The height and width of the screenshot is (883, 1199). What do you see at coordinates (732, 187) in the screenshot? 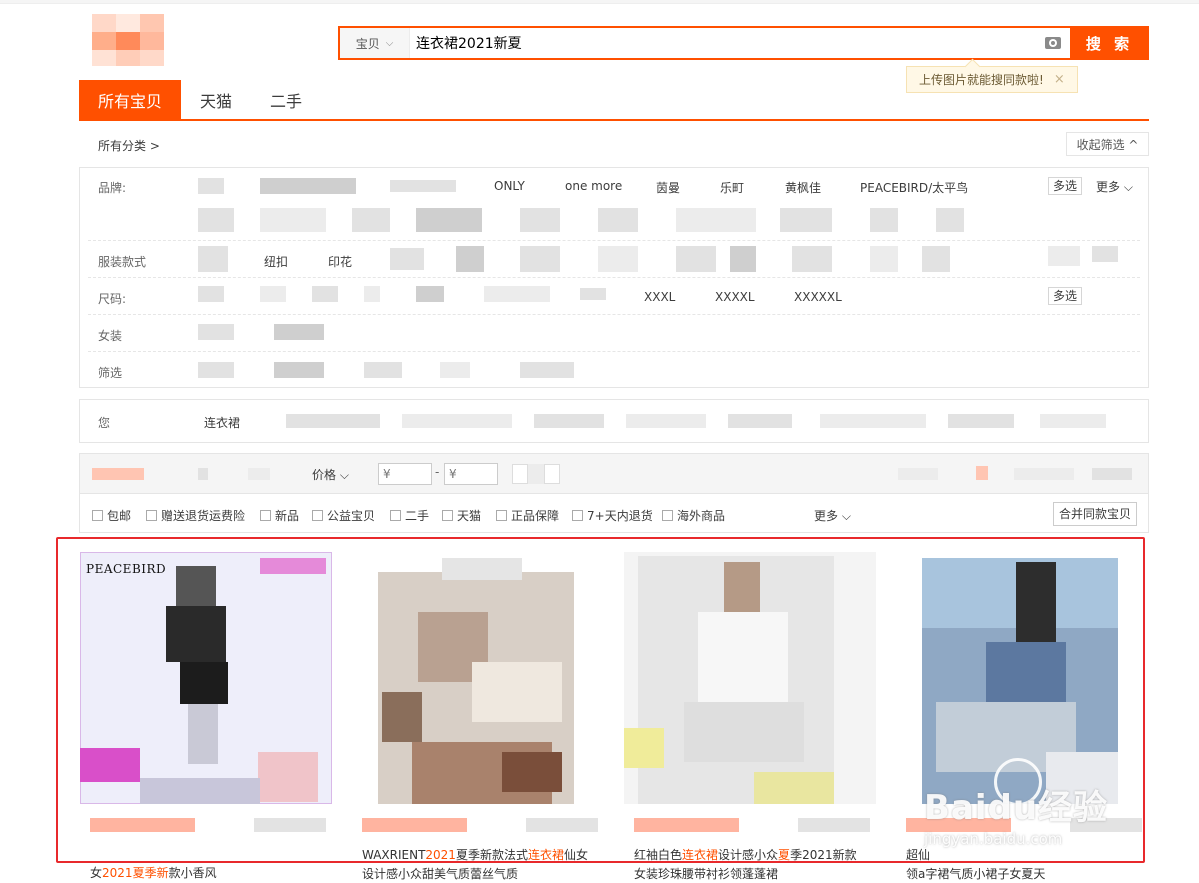
I see `brand-leting: 乐町` at bounding box center [732, 187].